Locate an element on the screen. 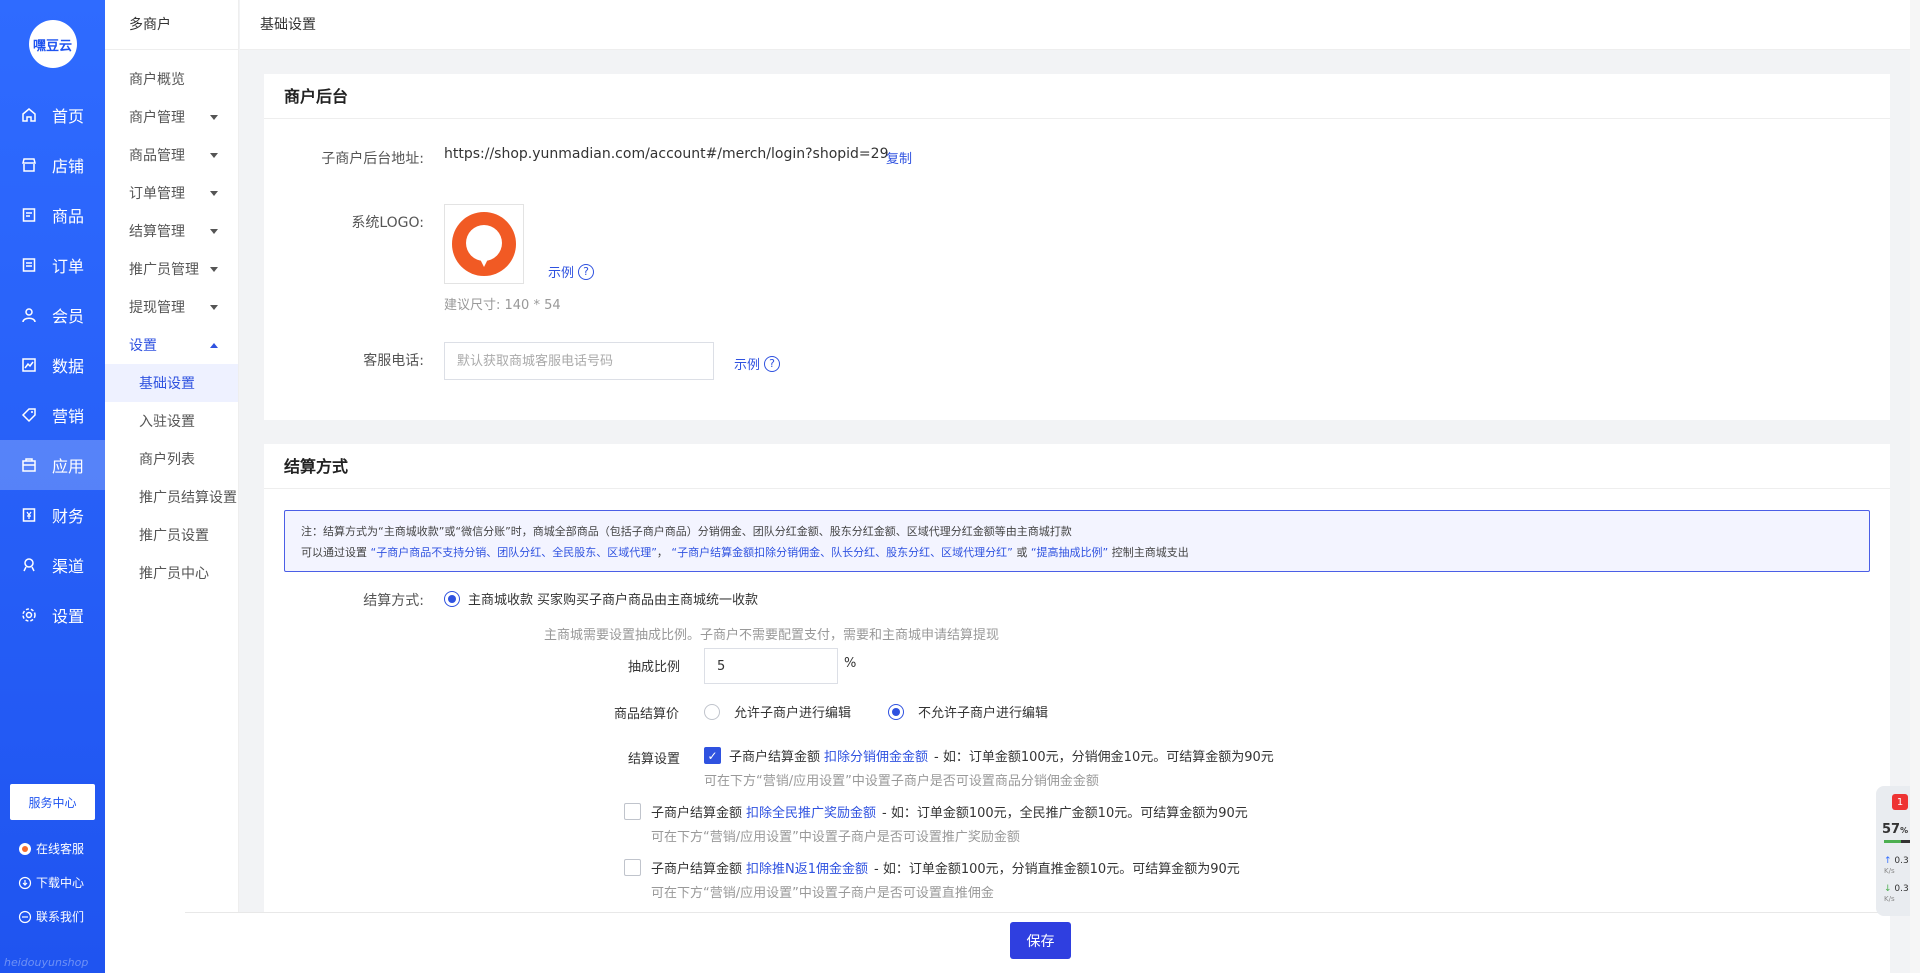 Image resolution: width=1920 pixels, height=973 pixels. home-icon is located at coordinates (29, 115).